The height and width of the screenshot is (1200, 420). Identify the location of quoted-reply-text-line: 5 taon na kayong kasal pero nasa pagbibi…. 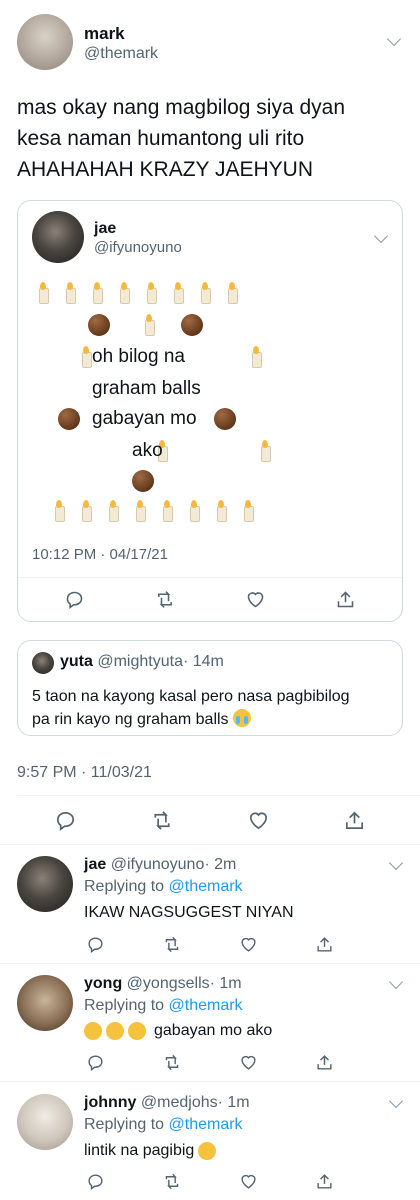
(191, 696).